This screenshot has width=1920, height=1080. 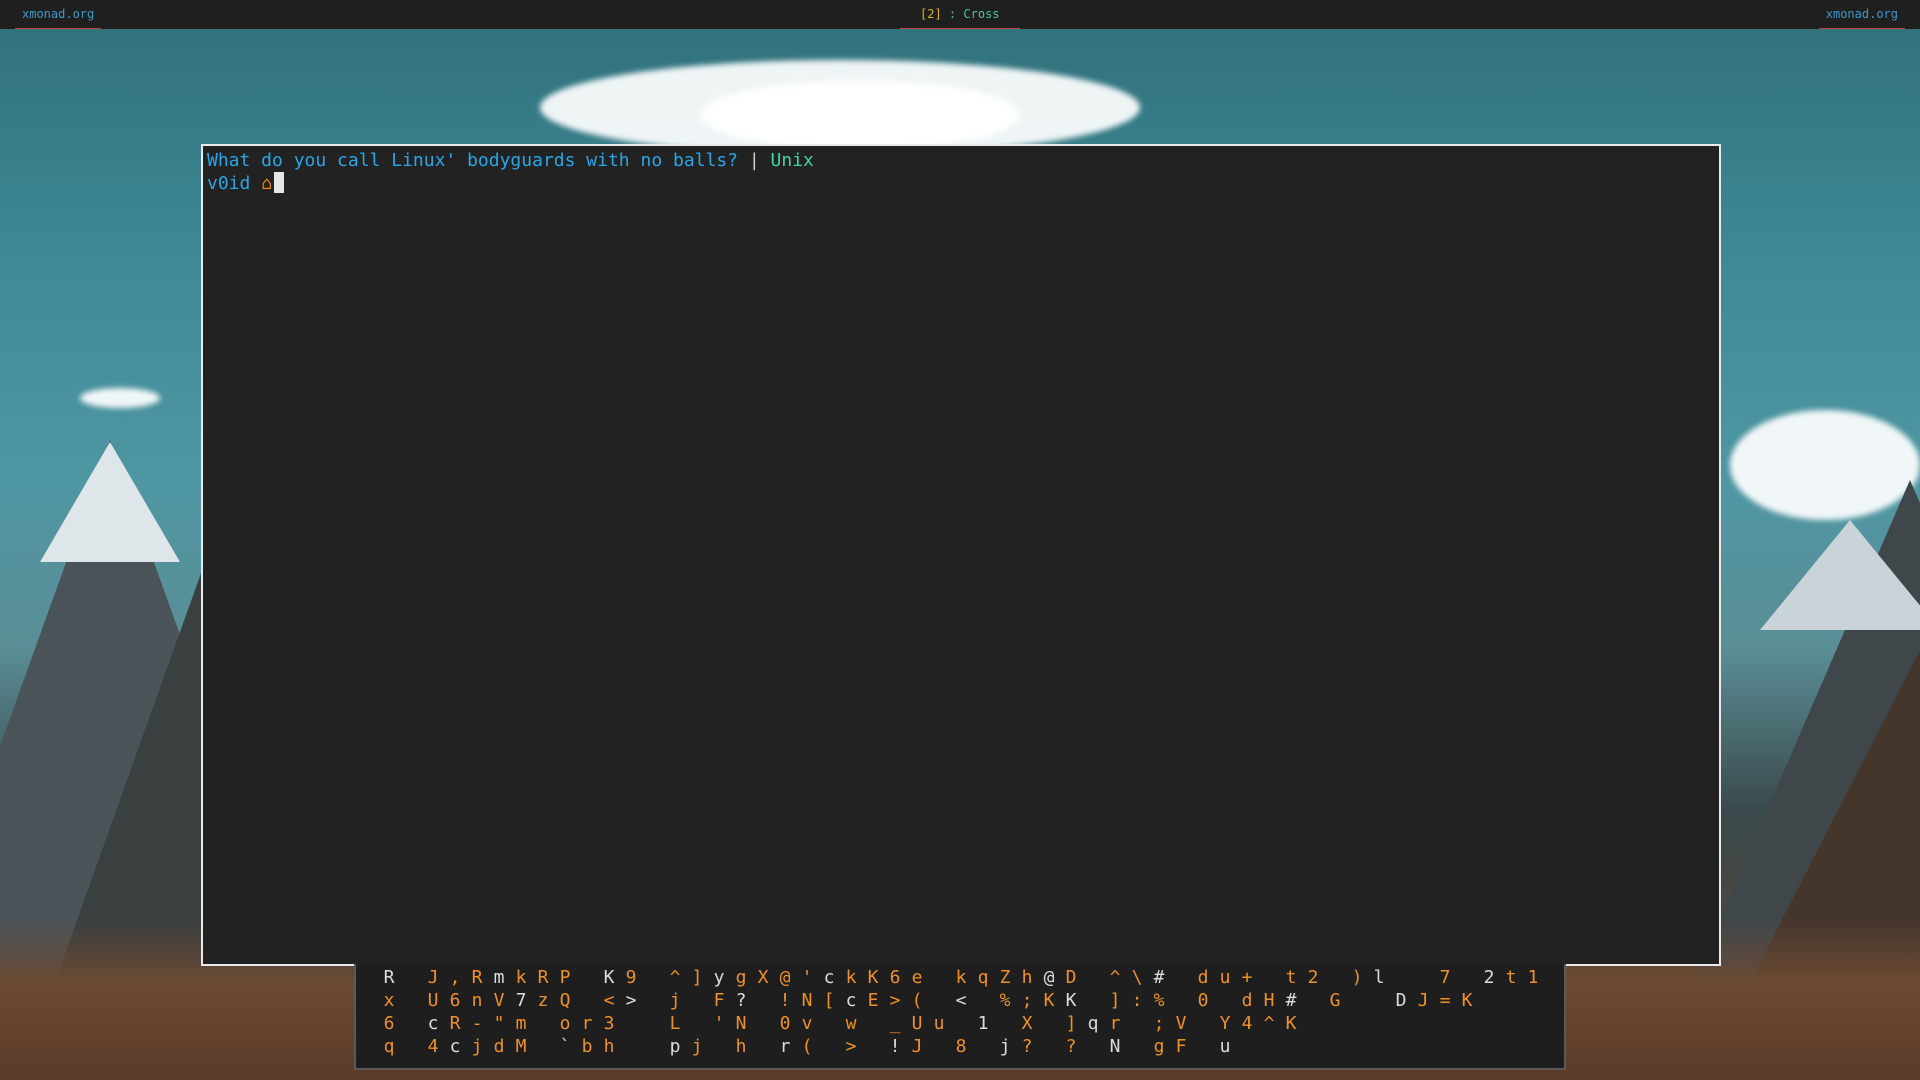 What do you see at coordinates (246, 183) in the screenshot?
I see `terminal-prompt-line: v0id ⌂` at bounding box center [246, 183].